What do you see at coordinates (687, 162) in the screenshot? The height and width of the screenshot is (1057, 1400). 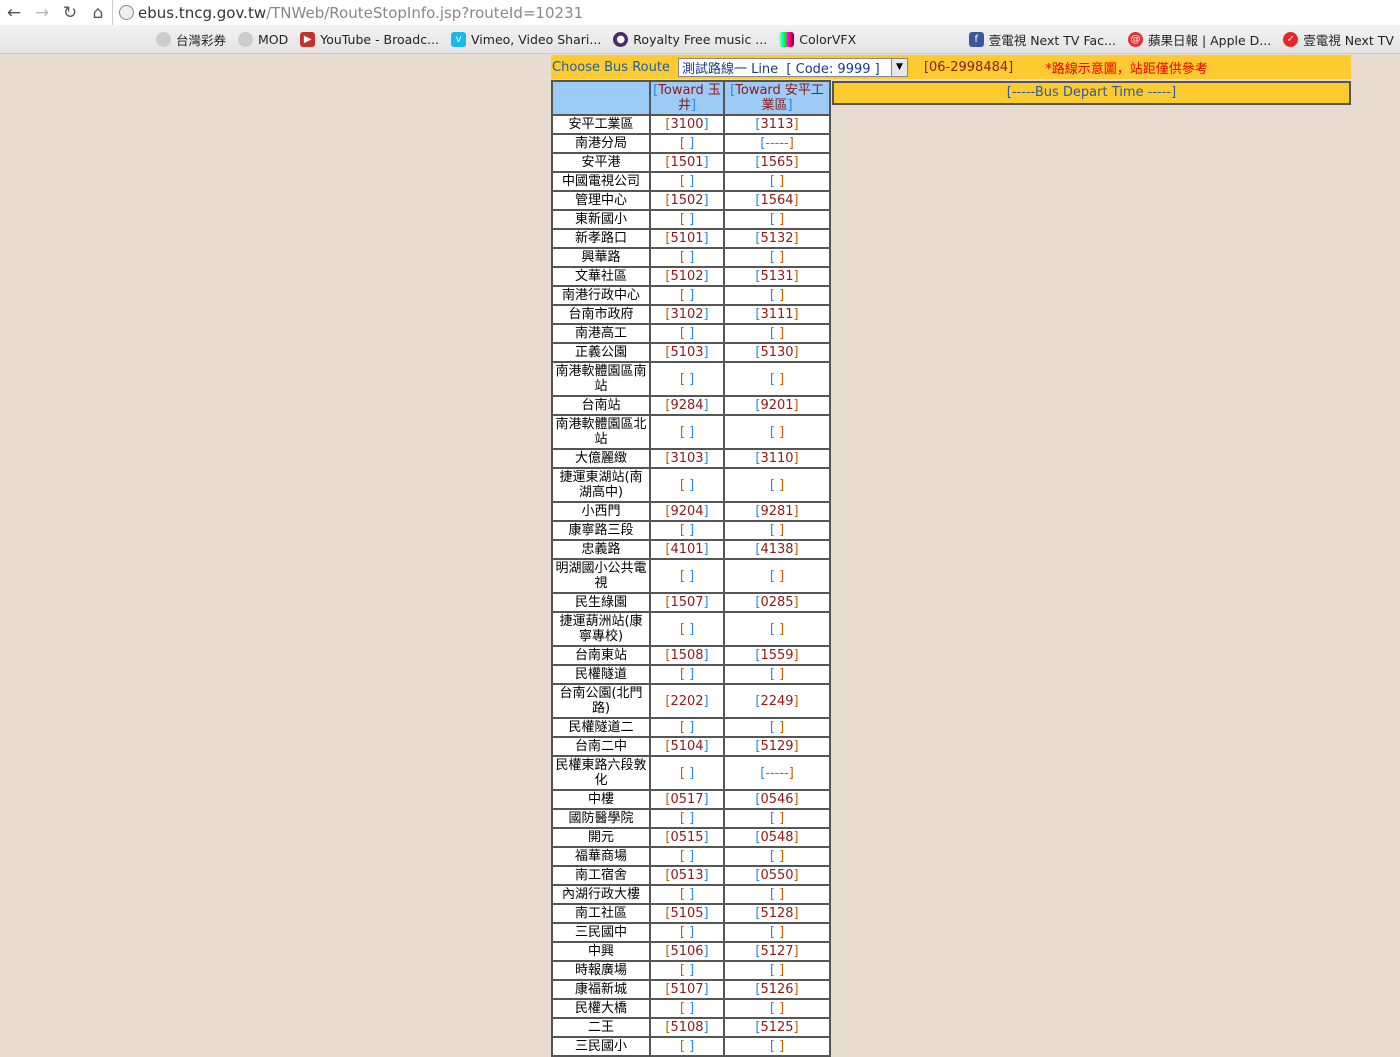 I see `stop-code-toward-yujing: [1501]` at bounding box center [687, 162].